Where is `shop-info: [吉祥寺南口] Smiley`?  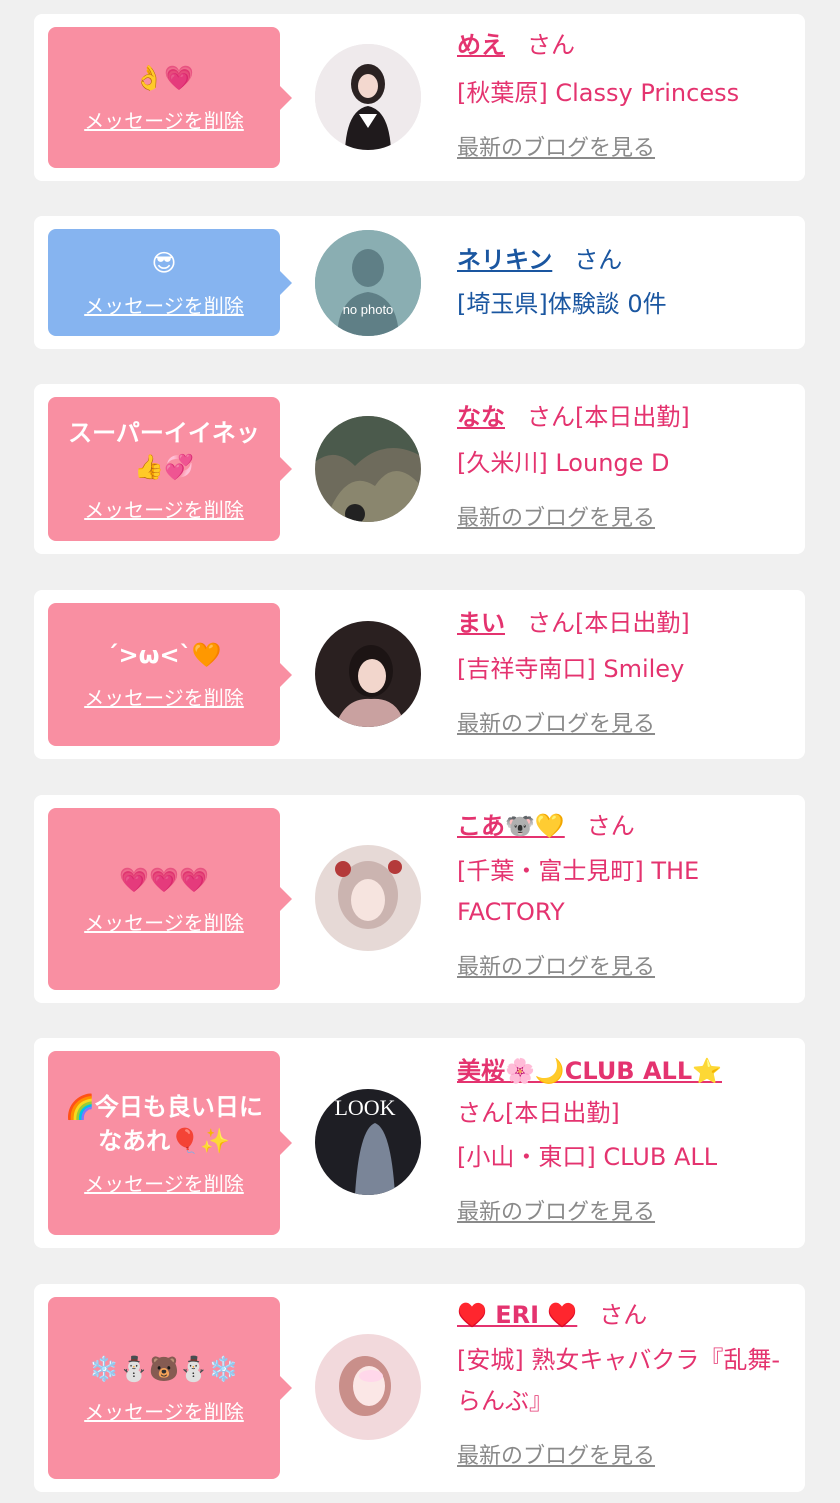
shop-info: [吉祥寺南口] Smiley is located at coordinates (571, 669).